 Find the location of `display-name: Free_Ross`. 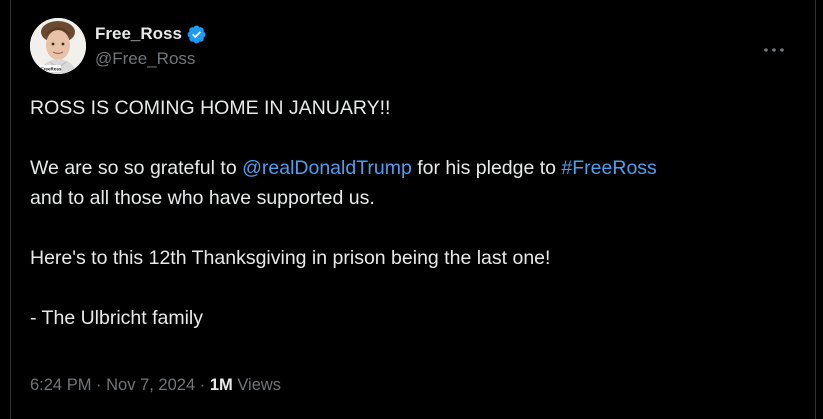

display-name: Free_Ross is located at coordinates (138, 34).